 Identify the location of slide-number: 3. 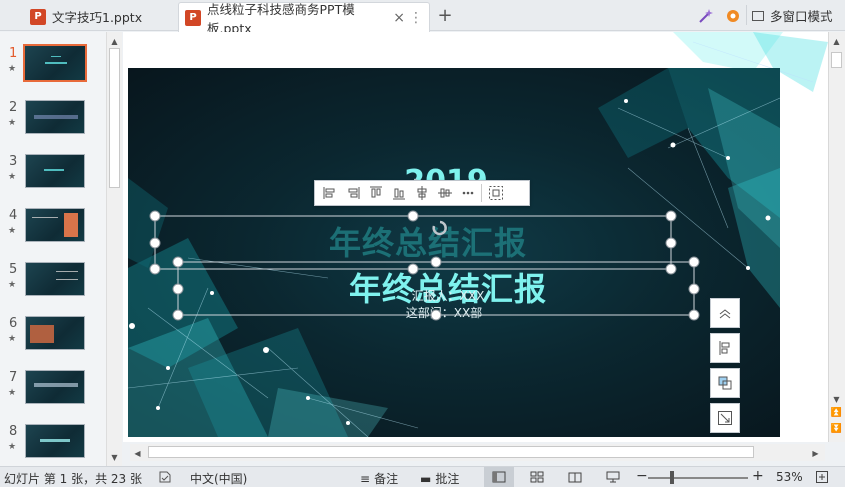
(13, 161).